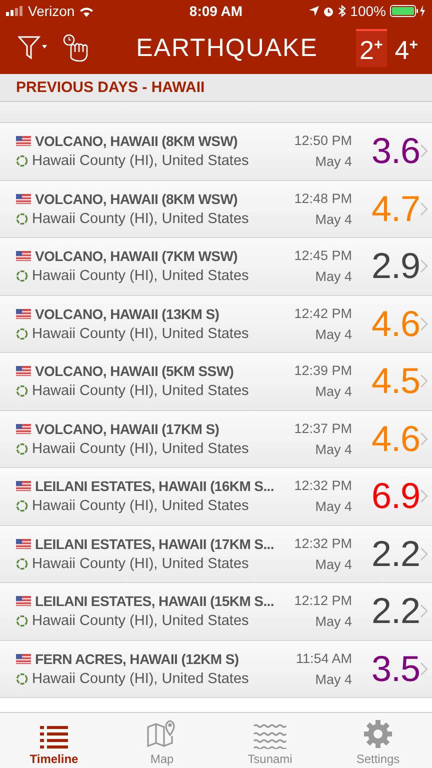 This screenshot has height=768, width=432. I want to click on quake-time: 12:48 PM, so click(323, 198).